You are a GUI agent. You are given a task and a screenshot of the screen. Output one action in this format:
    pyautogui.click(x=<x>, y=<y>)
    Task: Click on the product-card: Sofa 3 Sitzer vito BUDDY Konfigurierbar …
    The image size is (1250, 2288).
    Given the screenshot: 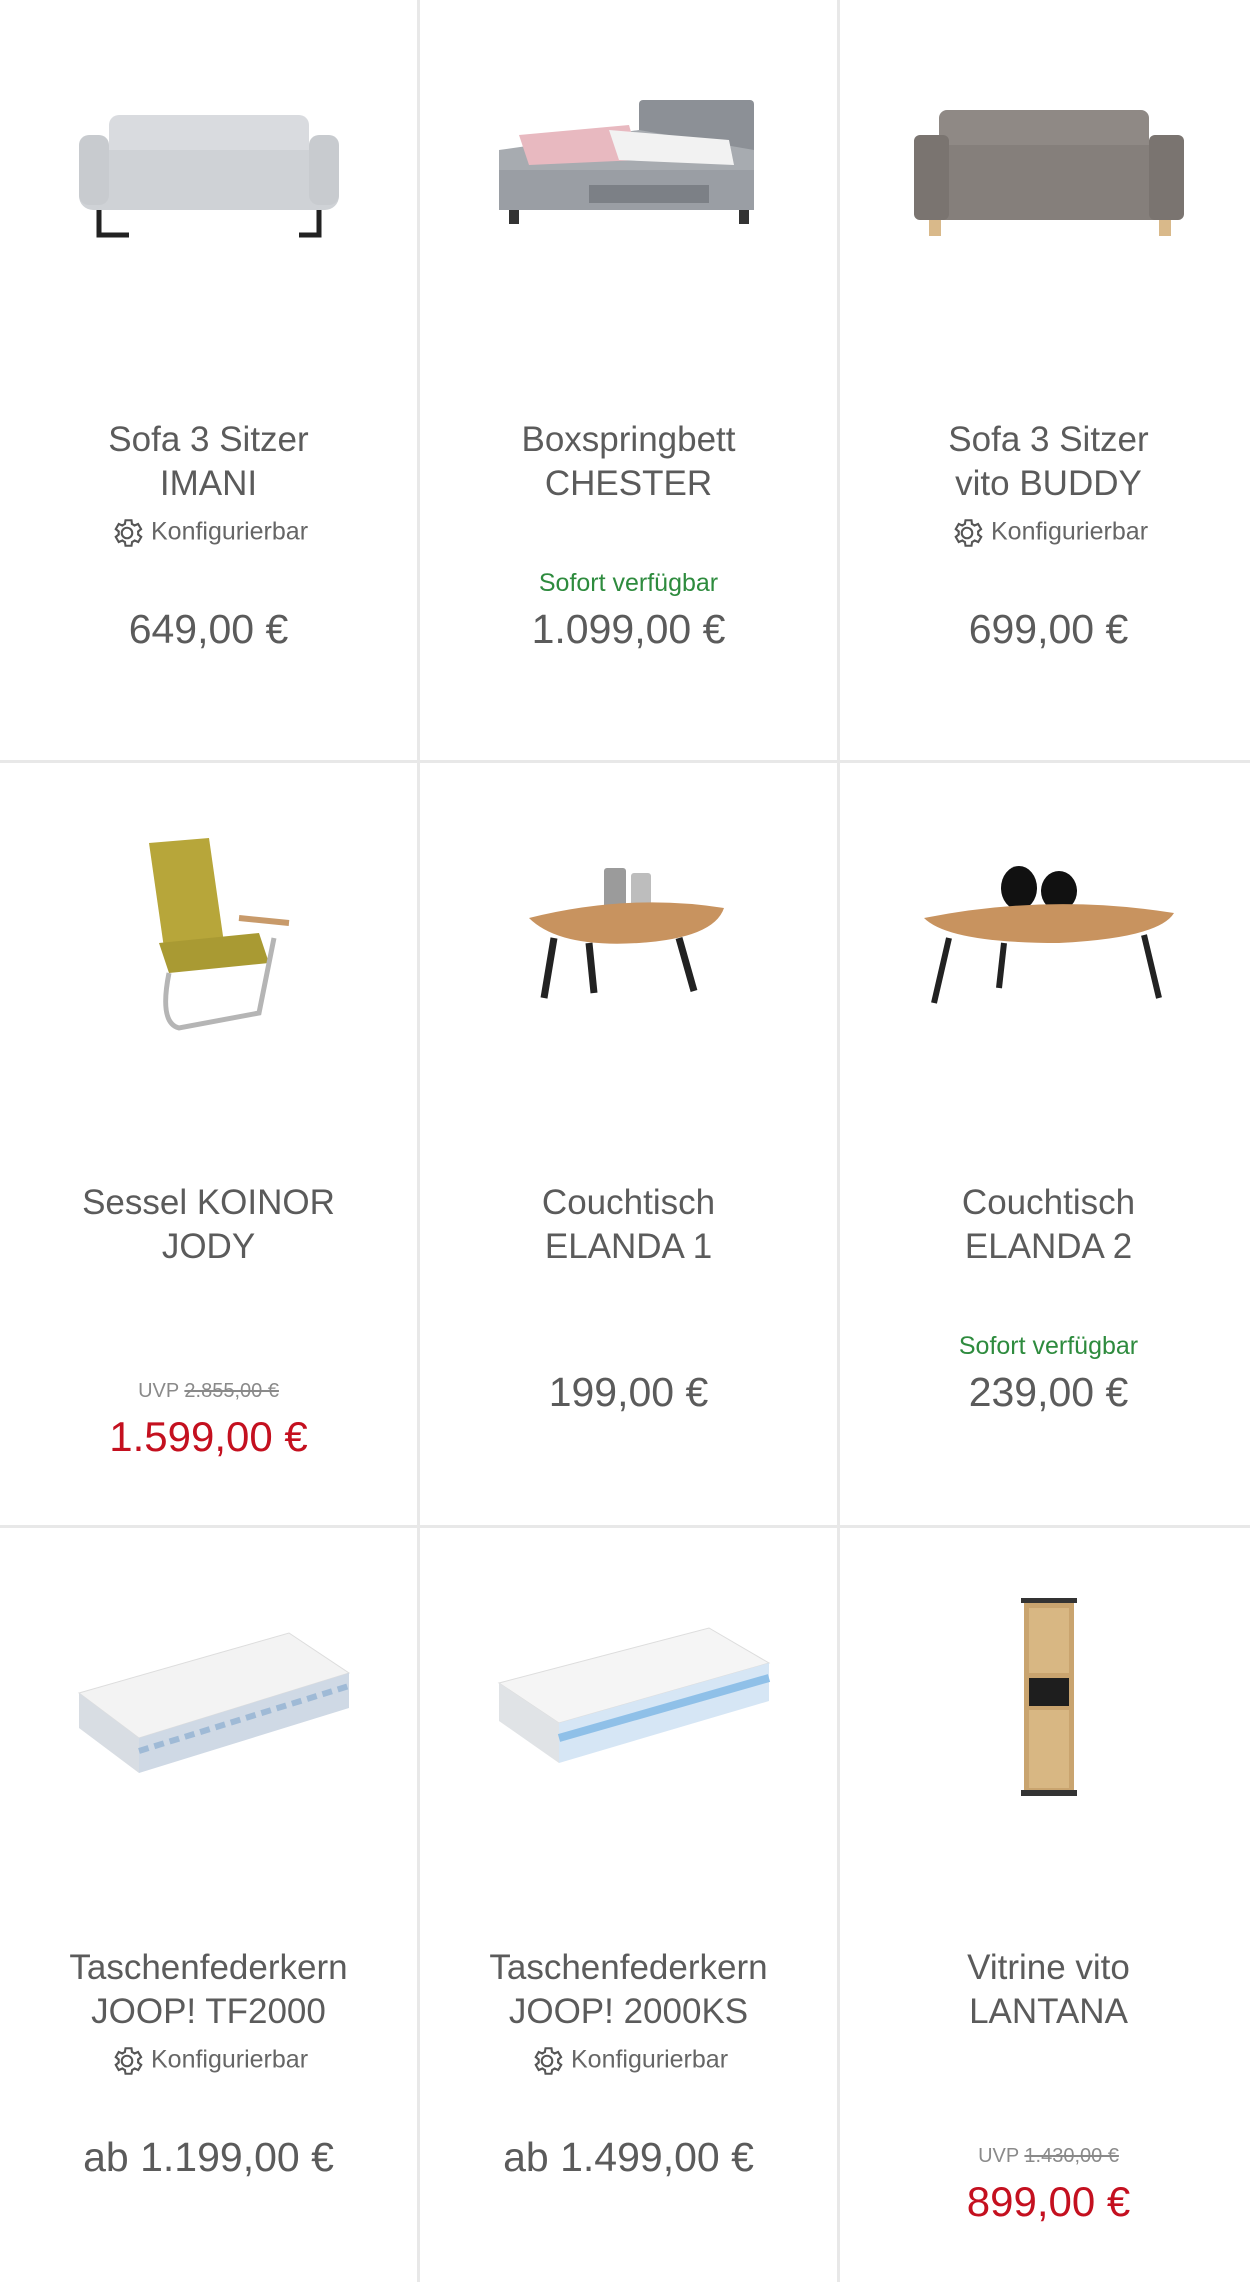 What is the action you would take?
    pyautogui.click(x=1045, y=380)
    